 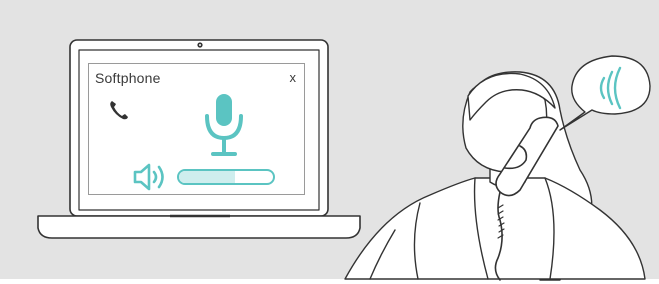 What do you see at coordinates (605, 93) in the screenshot?
I see `speech-bubble` at bounding box center [605, 93].